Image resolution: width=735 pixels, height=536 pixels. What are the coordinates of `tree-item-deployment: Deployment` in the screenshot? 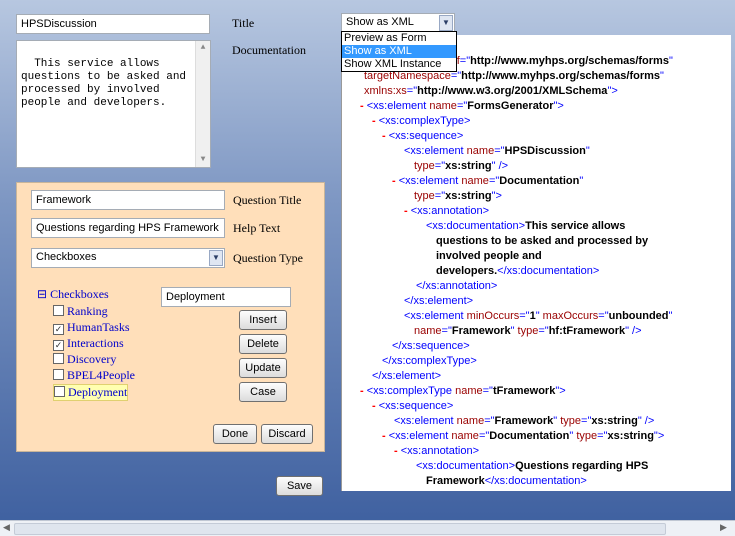 It's located at (91, 392).